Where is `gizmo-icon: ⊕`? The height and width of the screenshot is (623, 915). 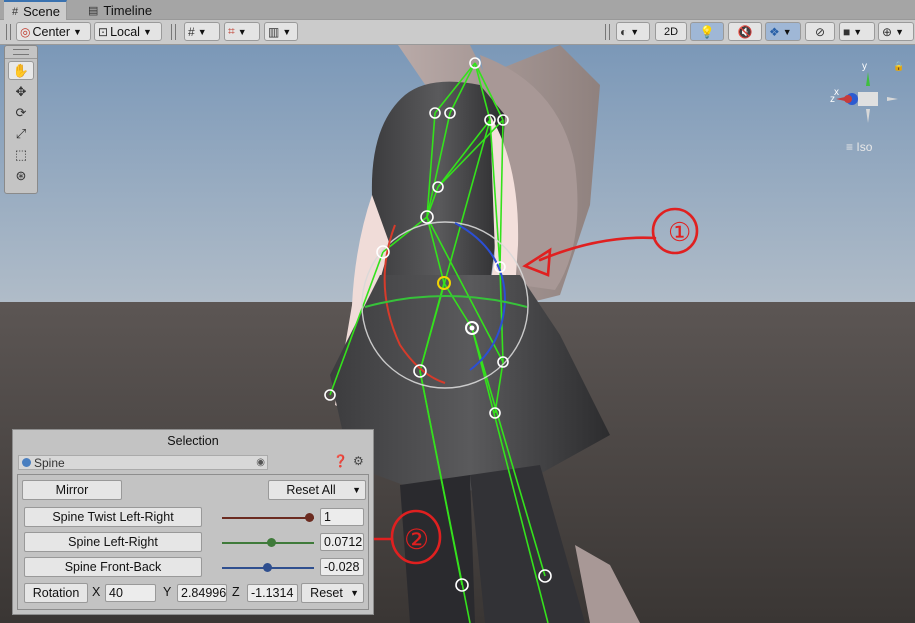 gizmo-icon: ⊕ is located at coordinates (887, 31).